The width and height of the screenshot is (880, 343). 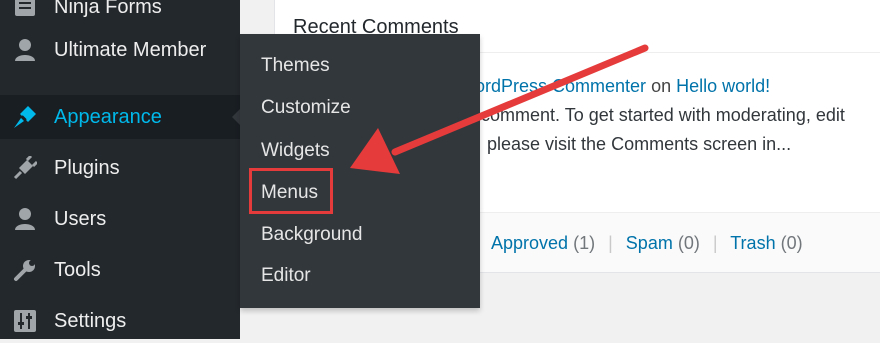 I want to click on sidebar-item-label: Tools, so click(x=77, y=269).